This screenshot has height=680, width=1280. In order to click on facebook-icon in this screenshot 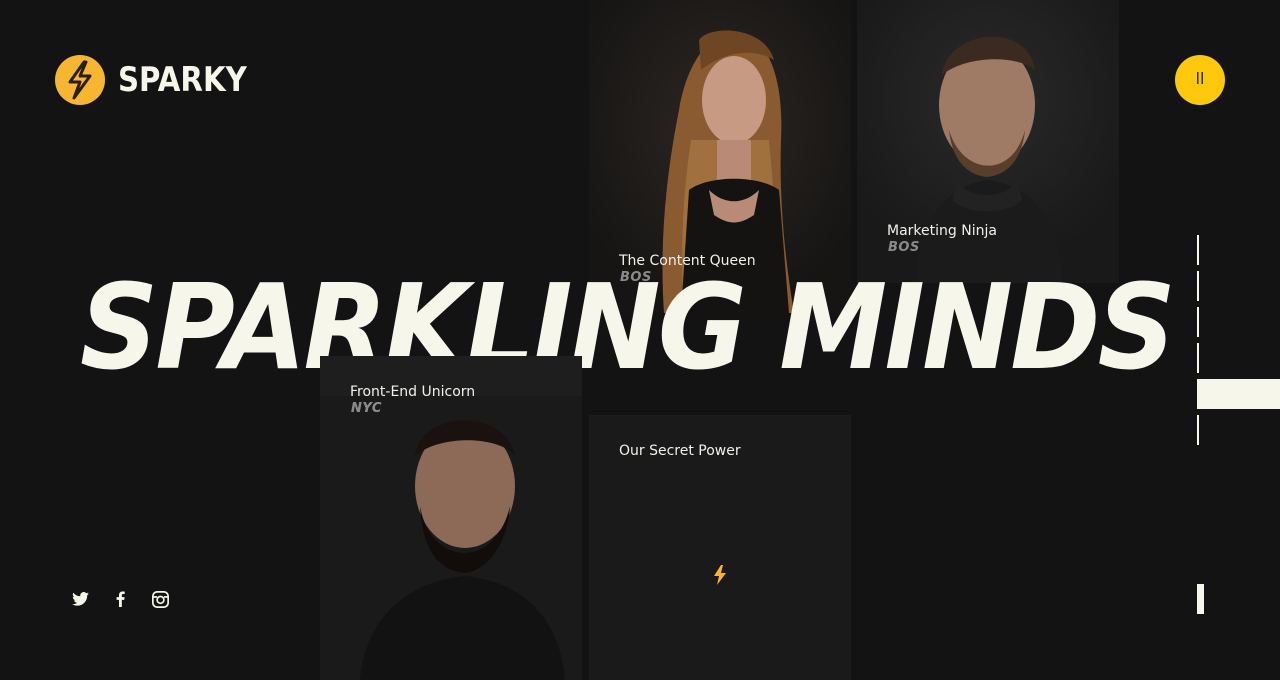, I will do `click(120, 599)`.